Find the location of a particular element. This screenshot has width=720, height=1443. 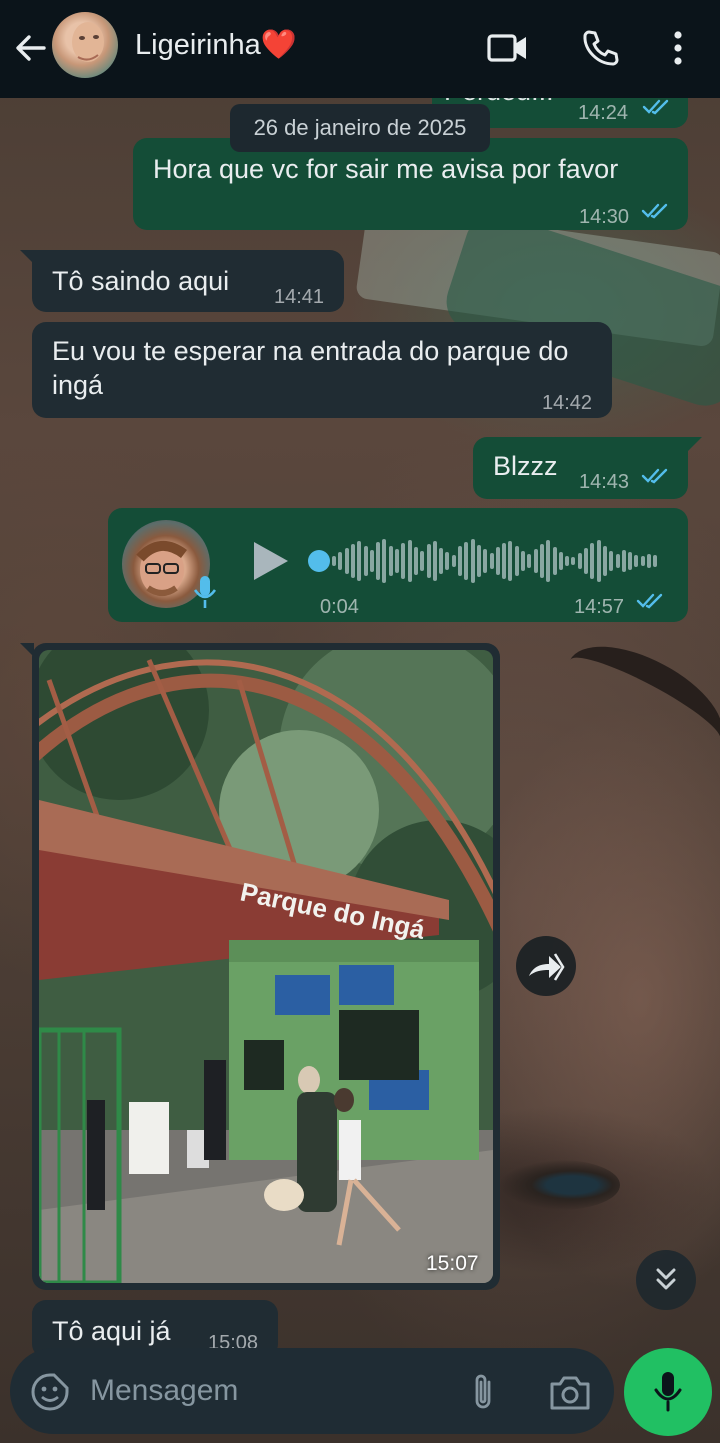

audio-waveform is located at coordinates (497, 561).